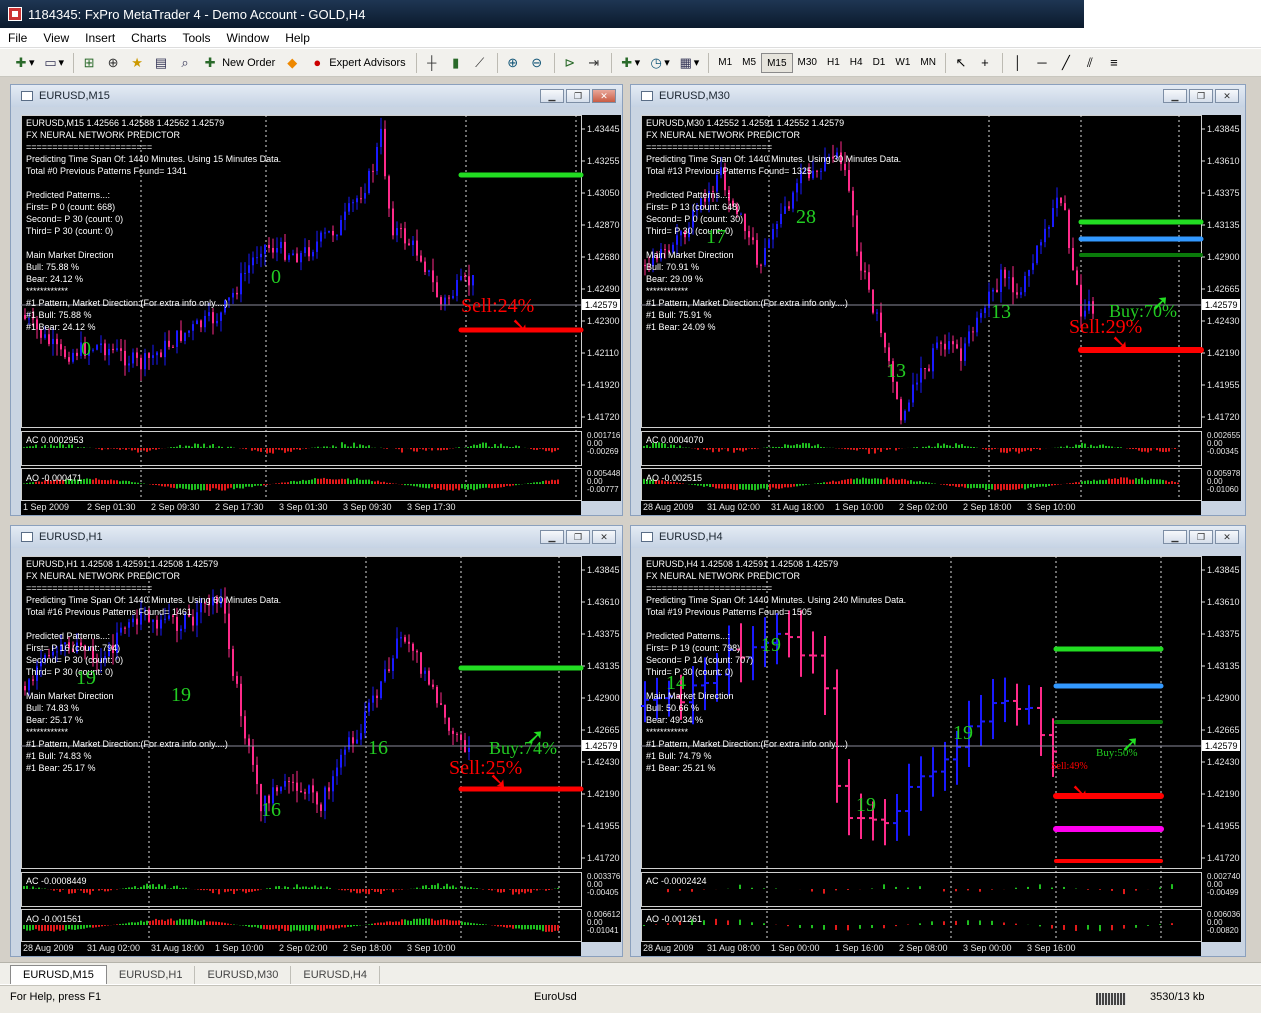 This screenshot has height=1013, width=1261. What do you see at coordinates (335, 975) in the screenshot?
I see `tab-eurusd-h4: EURUSD,H4` at bounding box center [335, 975].